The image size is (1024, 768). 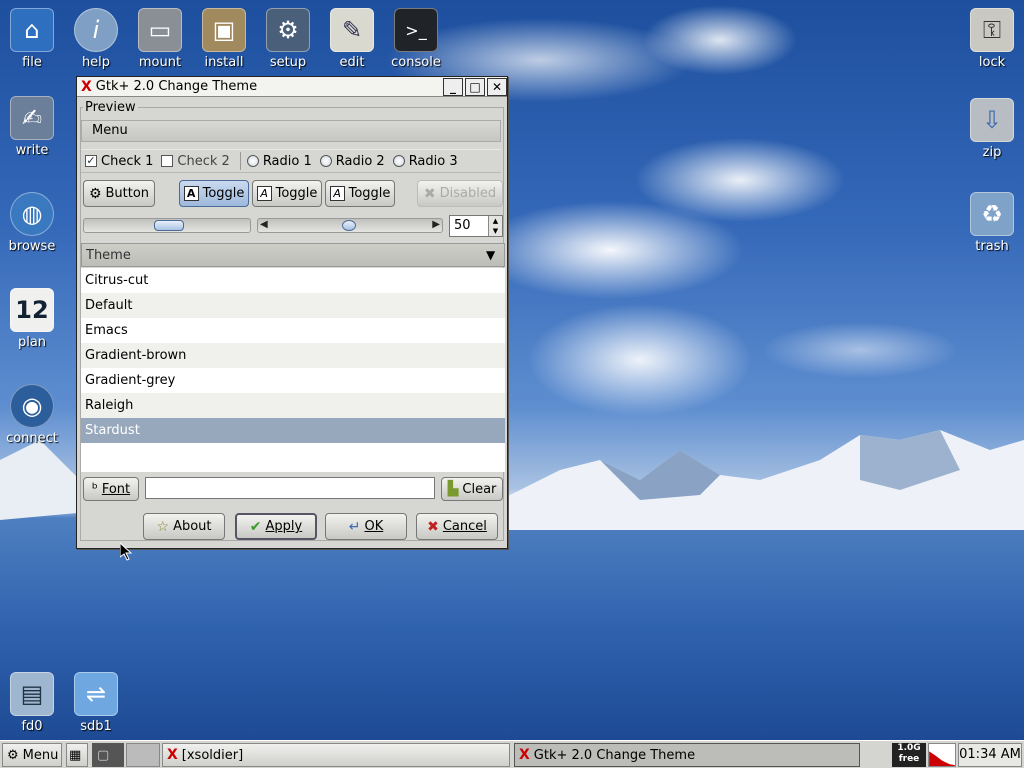 What do you see at coordinates (276, 526) in the screenshot?
I see `apply-button: ✔ Apply` at bounding box center [276, 526].